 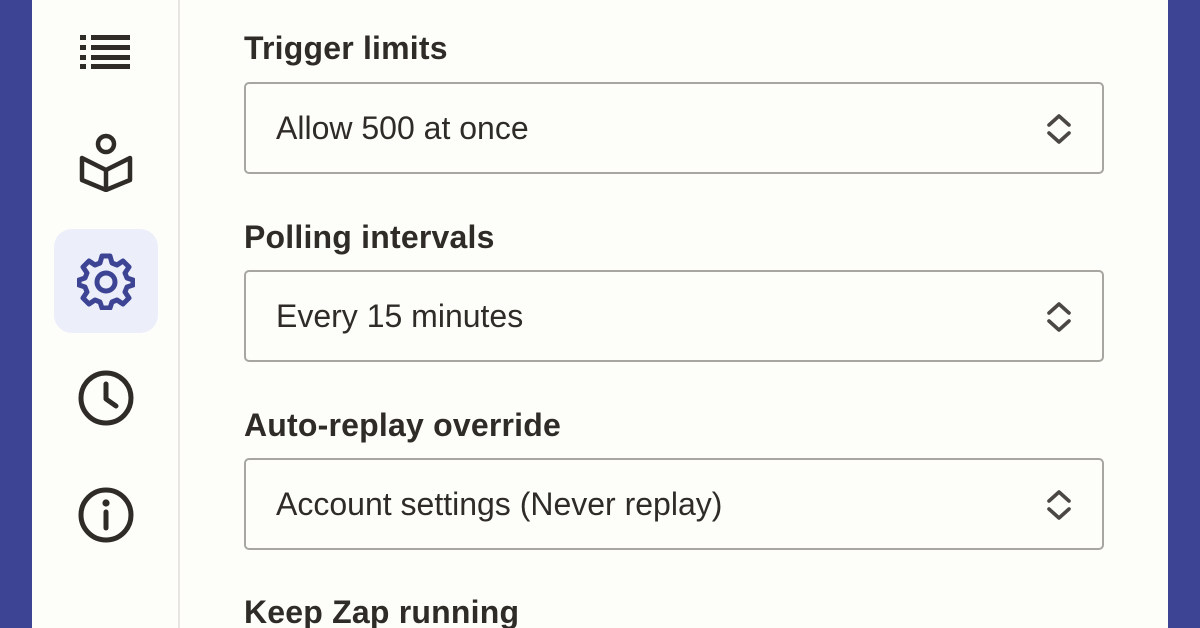 What do you see at coordinates (346, 48) in the screenshot?
I see `trigger-limits-label: Trigger limits` at bounding box center [346, 48].